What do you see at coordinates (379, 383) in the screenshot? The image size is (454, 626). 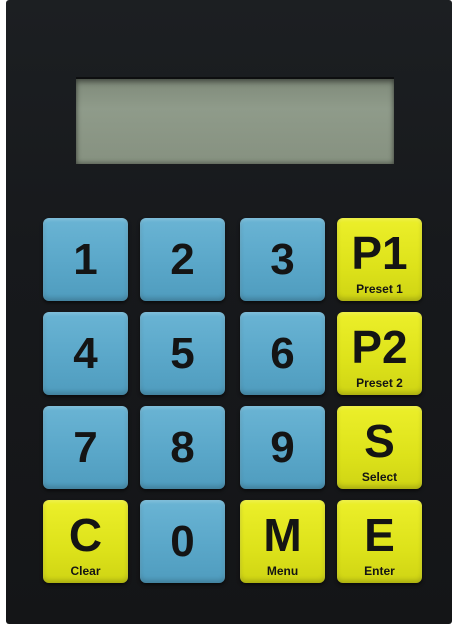 I see `key-sublabel: Preset 2` at bounding box center [379, 383].